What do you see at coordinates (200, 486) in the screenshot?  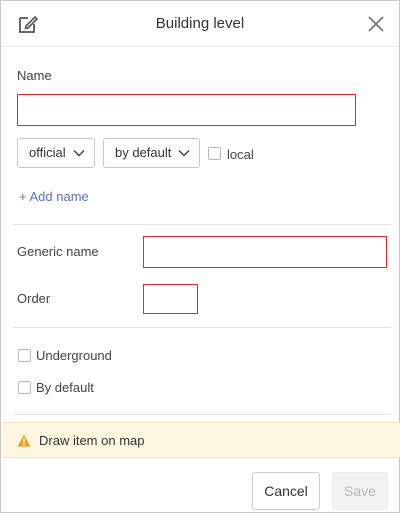 I see `dialog-footer: Cancel Save` at bounding box center [200, 486].